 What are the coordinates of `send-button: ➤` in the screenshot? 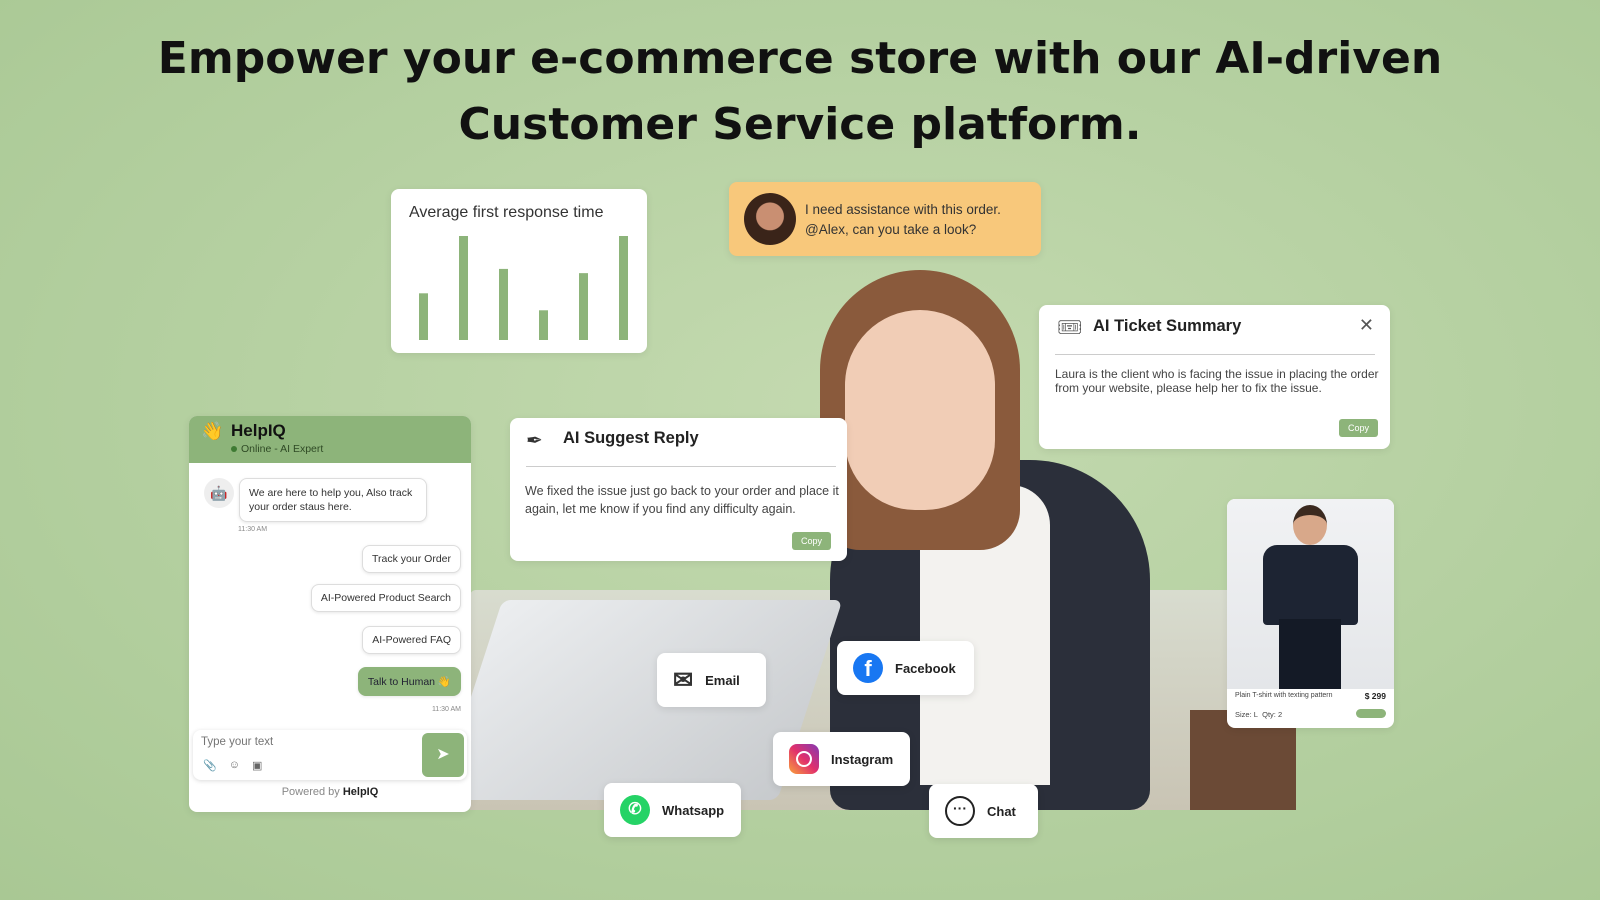 It's located at (443, 755).